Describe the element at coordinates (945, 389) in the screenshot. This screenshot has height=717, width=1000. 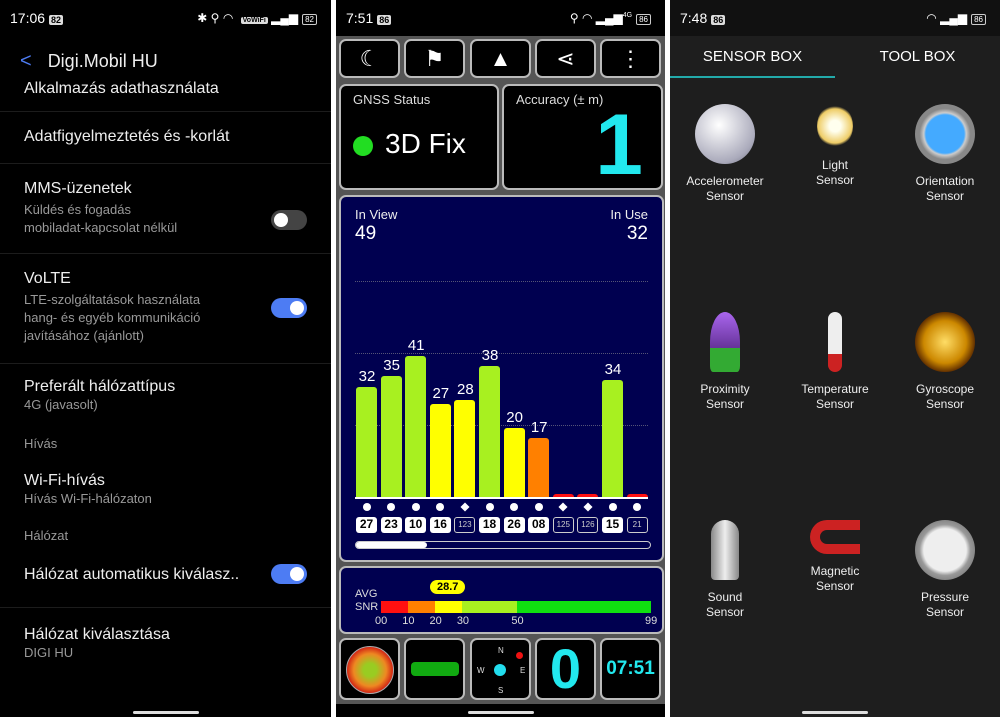
I see `sensor-name: Gyroscope` at that location.